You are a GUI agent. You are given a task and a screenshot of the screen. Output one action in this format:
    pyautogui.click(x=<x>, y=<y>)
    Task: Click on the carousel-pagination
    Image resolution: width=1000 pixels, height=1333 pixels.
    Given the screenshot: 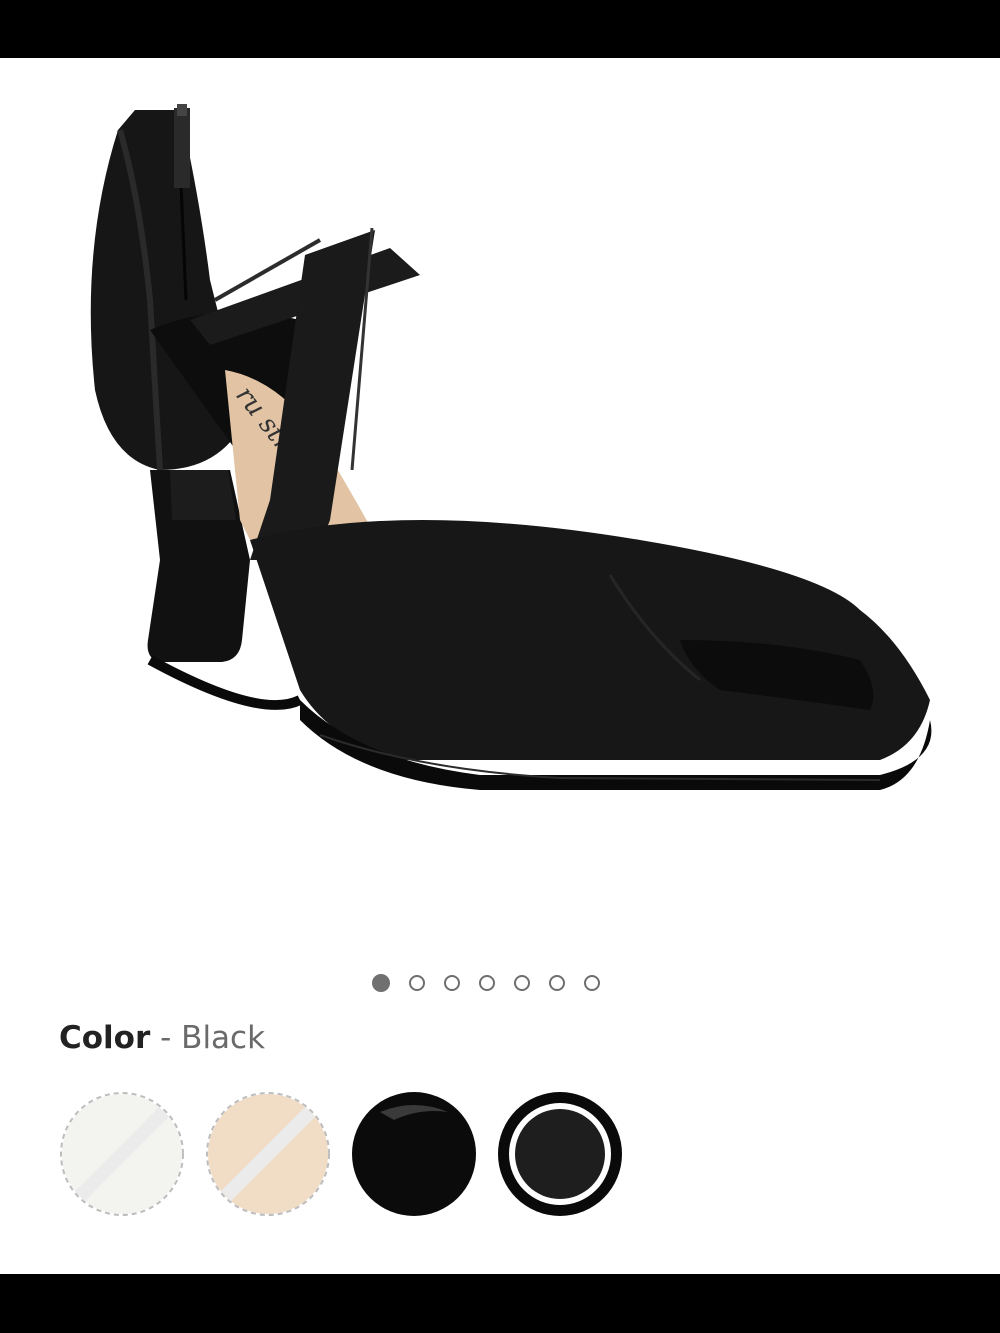 What is the action you would take?
    pyautogui.click(x=486, y=984)
    